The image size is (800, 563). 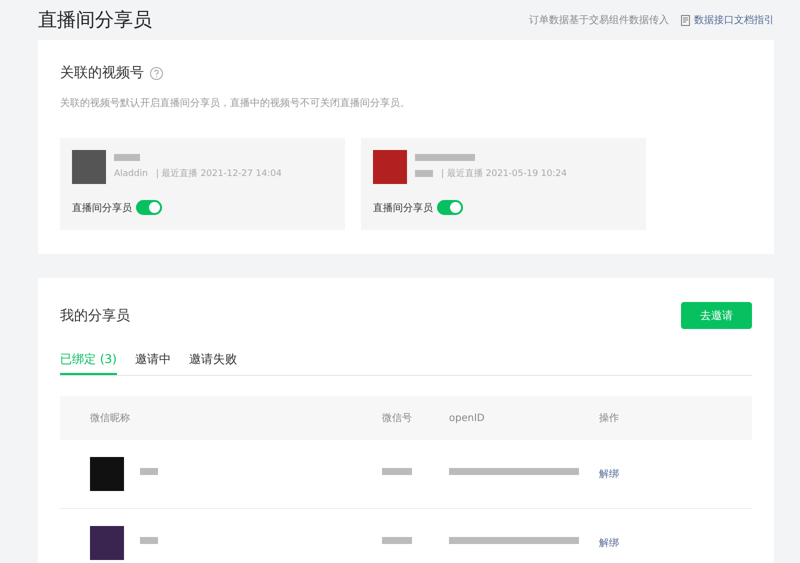 I want to click on tab: 邀请中, so click(x=152, y=363).